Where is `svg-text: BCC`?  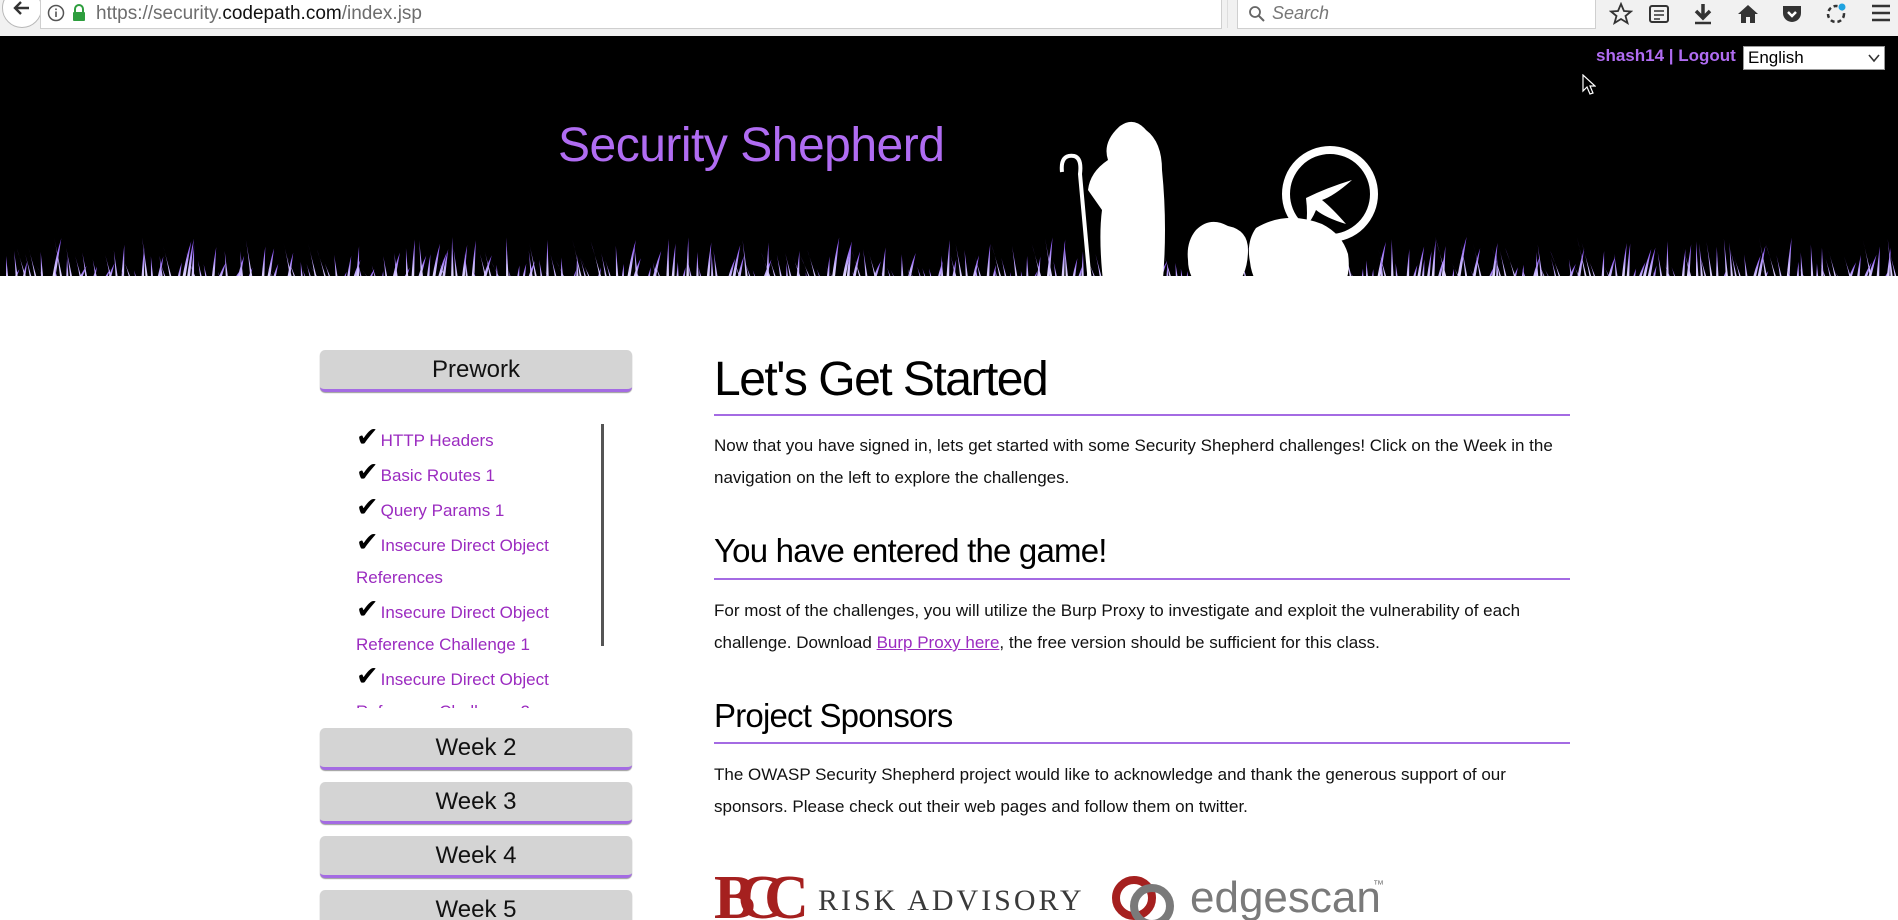
svg-text: BCC is located at coordinates (759, 892).